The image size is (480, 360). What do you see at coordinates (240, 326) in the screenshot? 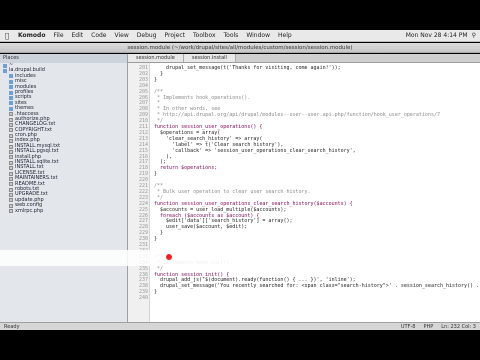
I see `status-bar: Ready UTF-8 PHP Ln: 232 Col: 3` at bounding box center [240, 326].